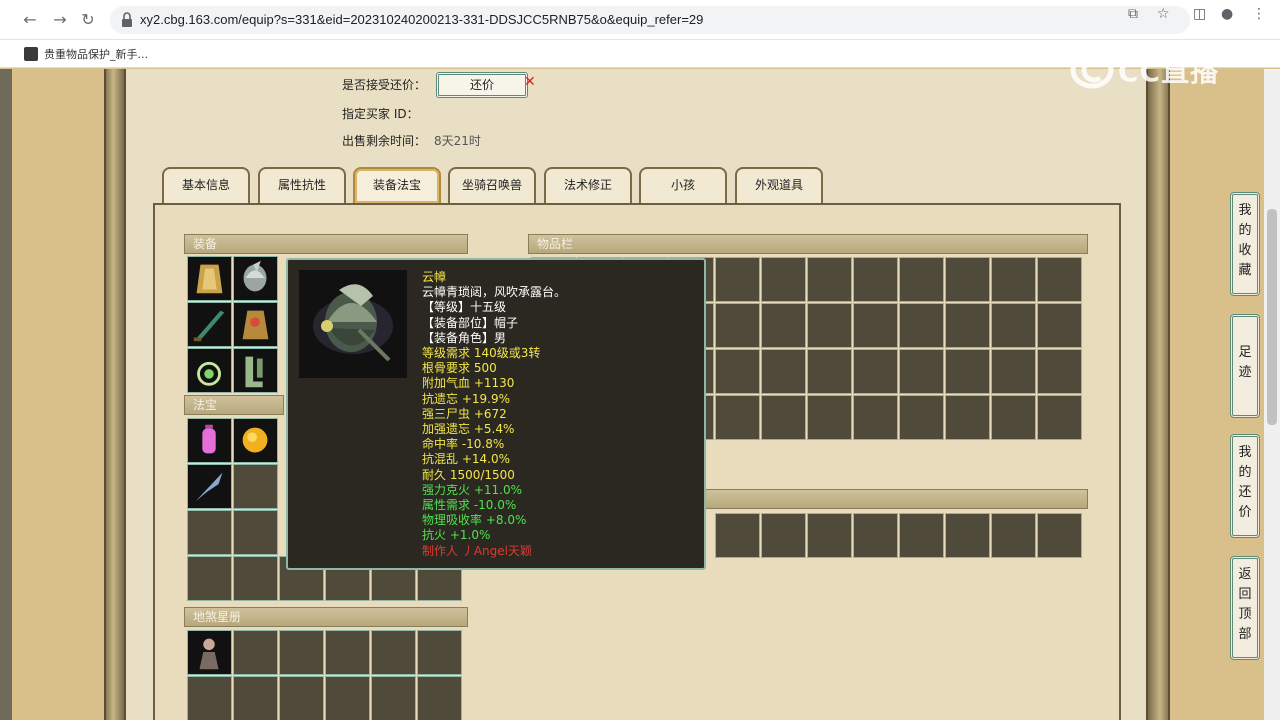 The image size is (1280, 720). I want to click on scrollbar-thumb, so click(1272, 317).